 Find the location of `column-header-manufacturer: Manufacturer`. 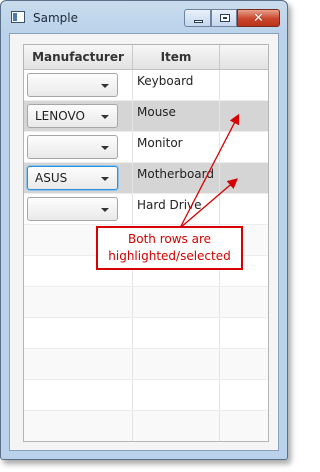

column-header-manufacturer: Manufacturer is located at coordinates (78, 57).